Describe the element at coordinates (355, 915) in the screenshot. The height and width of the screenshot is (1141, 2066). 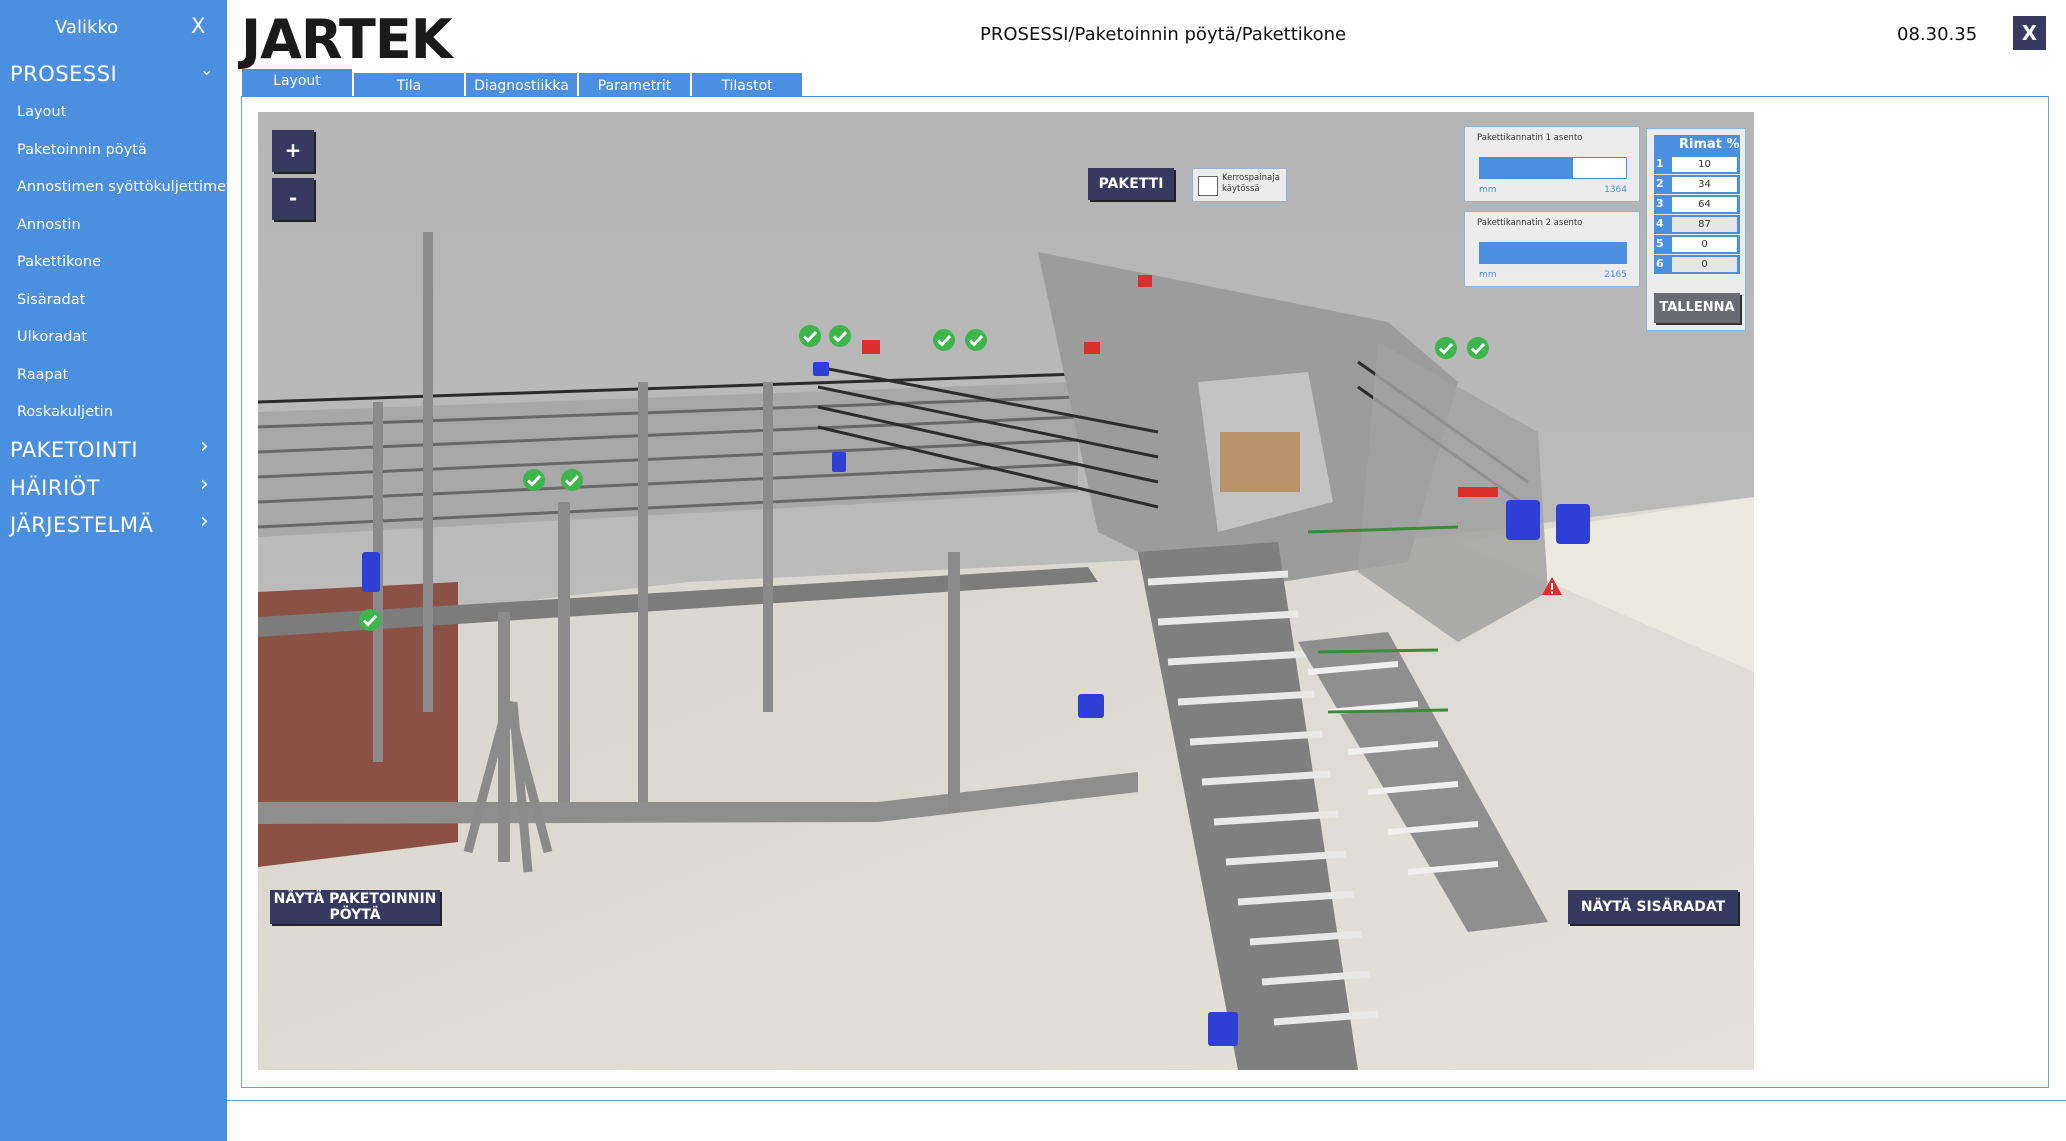
I see `show-packaging-table-label-line2: PÖYTÄ` at that location.